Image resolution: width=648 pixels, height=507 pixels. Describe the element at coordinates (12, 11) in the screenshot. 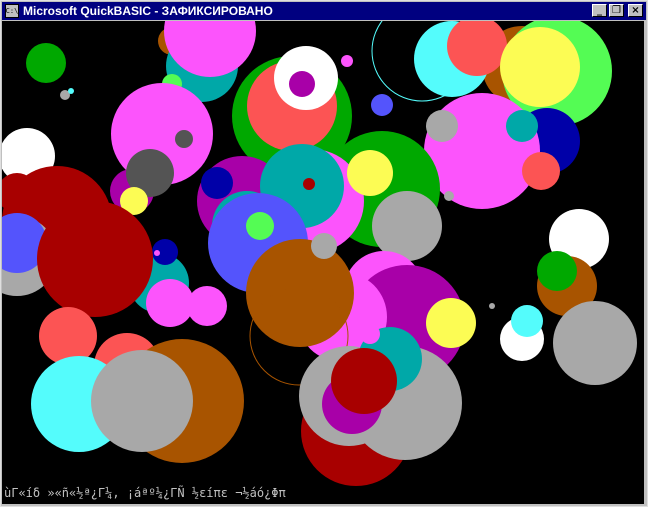

I see `msdos-icon: C:\` at that location.